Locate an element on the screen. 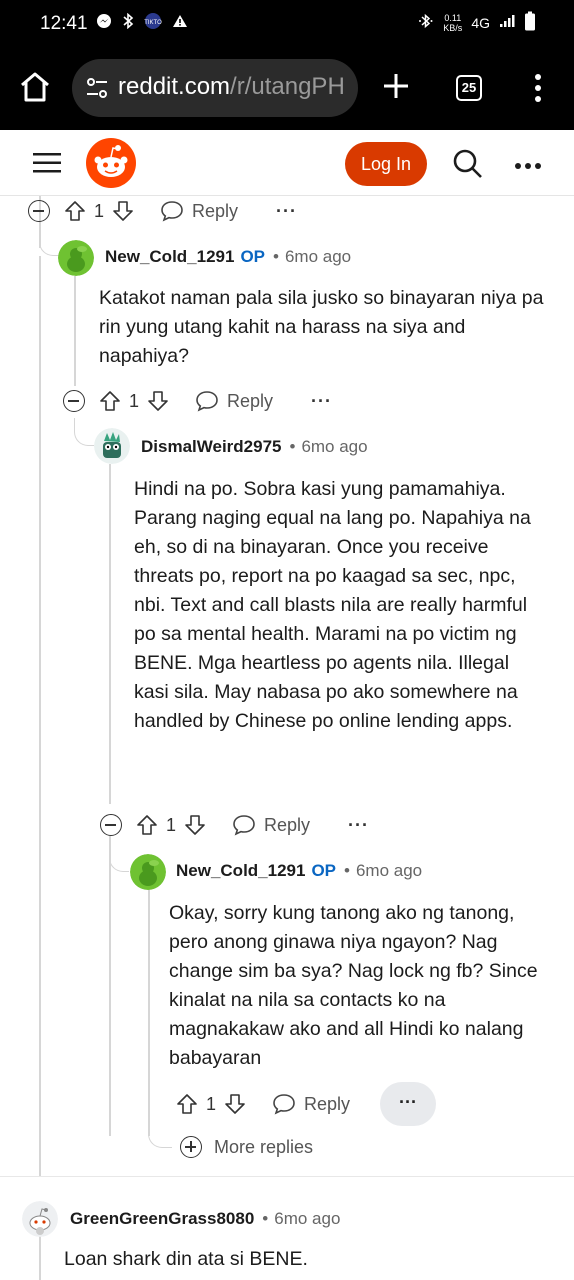  url-text: reddit.com/r/utangPH is located at coordinates (231, 87).